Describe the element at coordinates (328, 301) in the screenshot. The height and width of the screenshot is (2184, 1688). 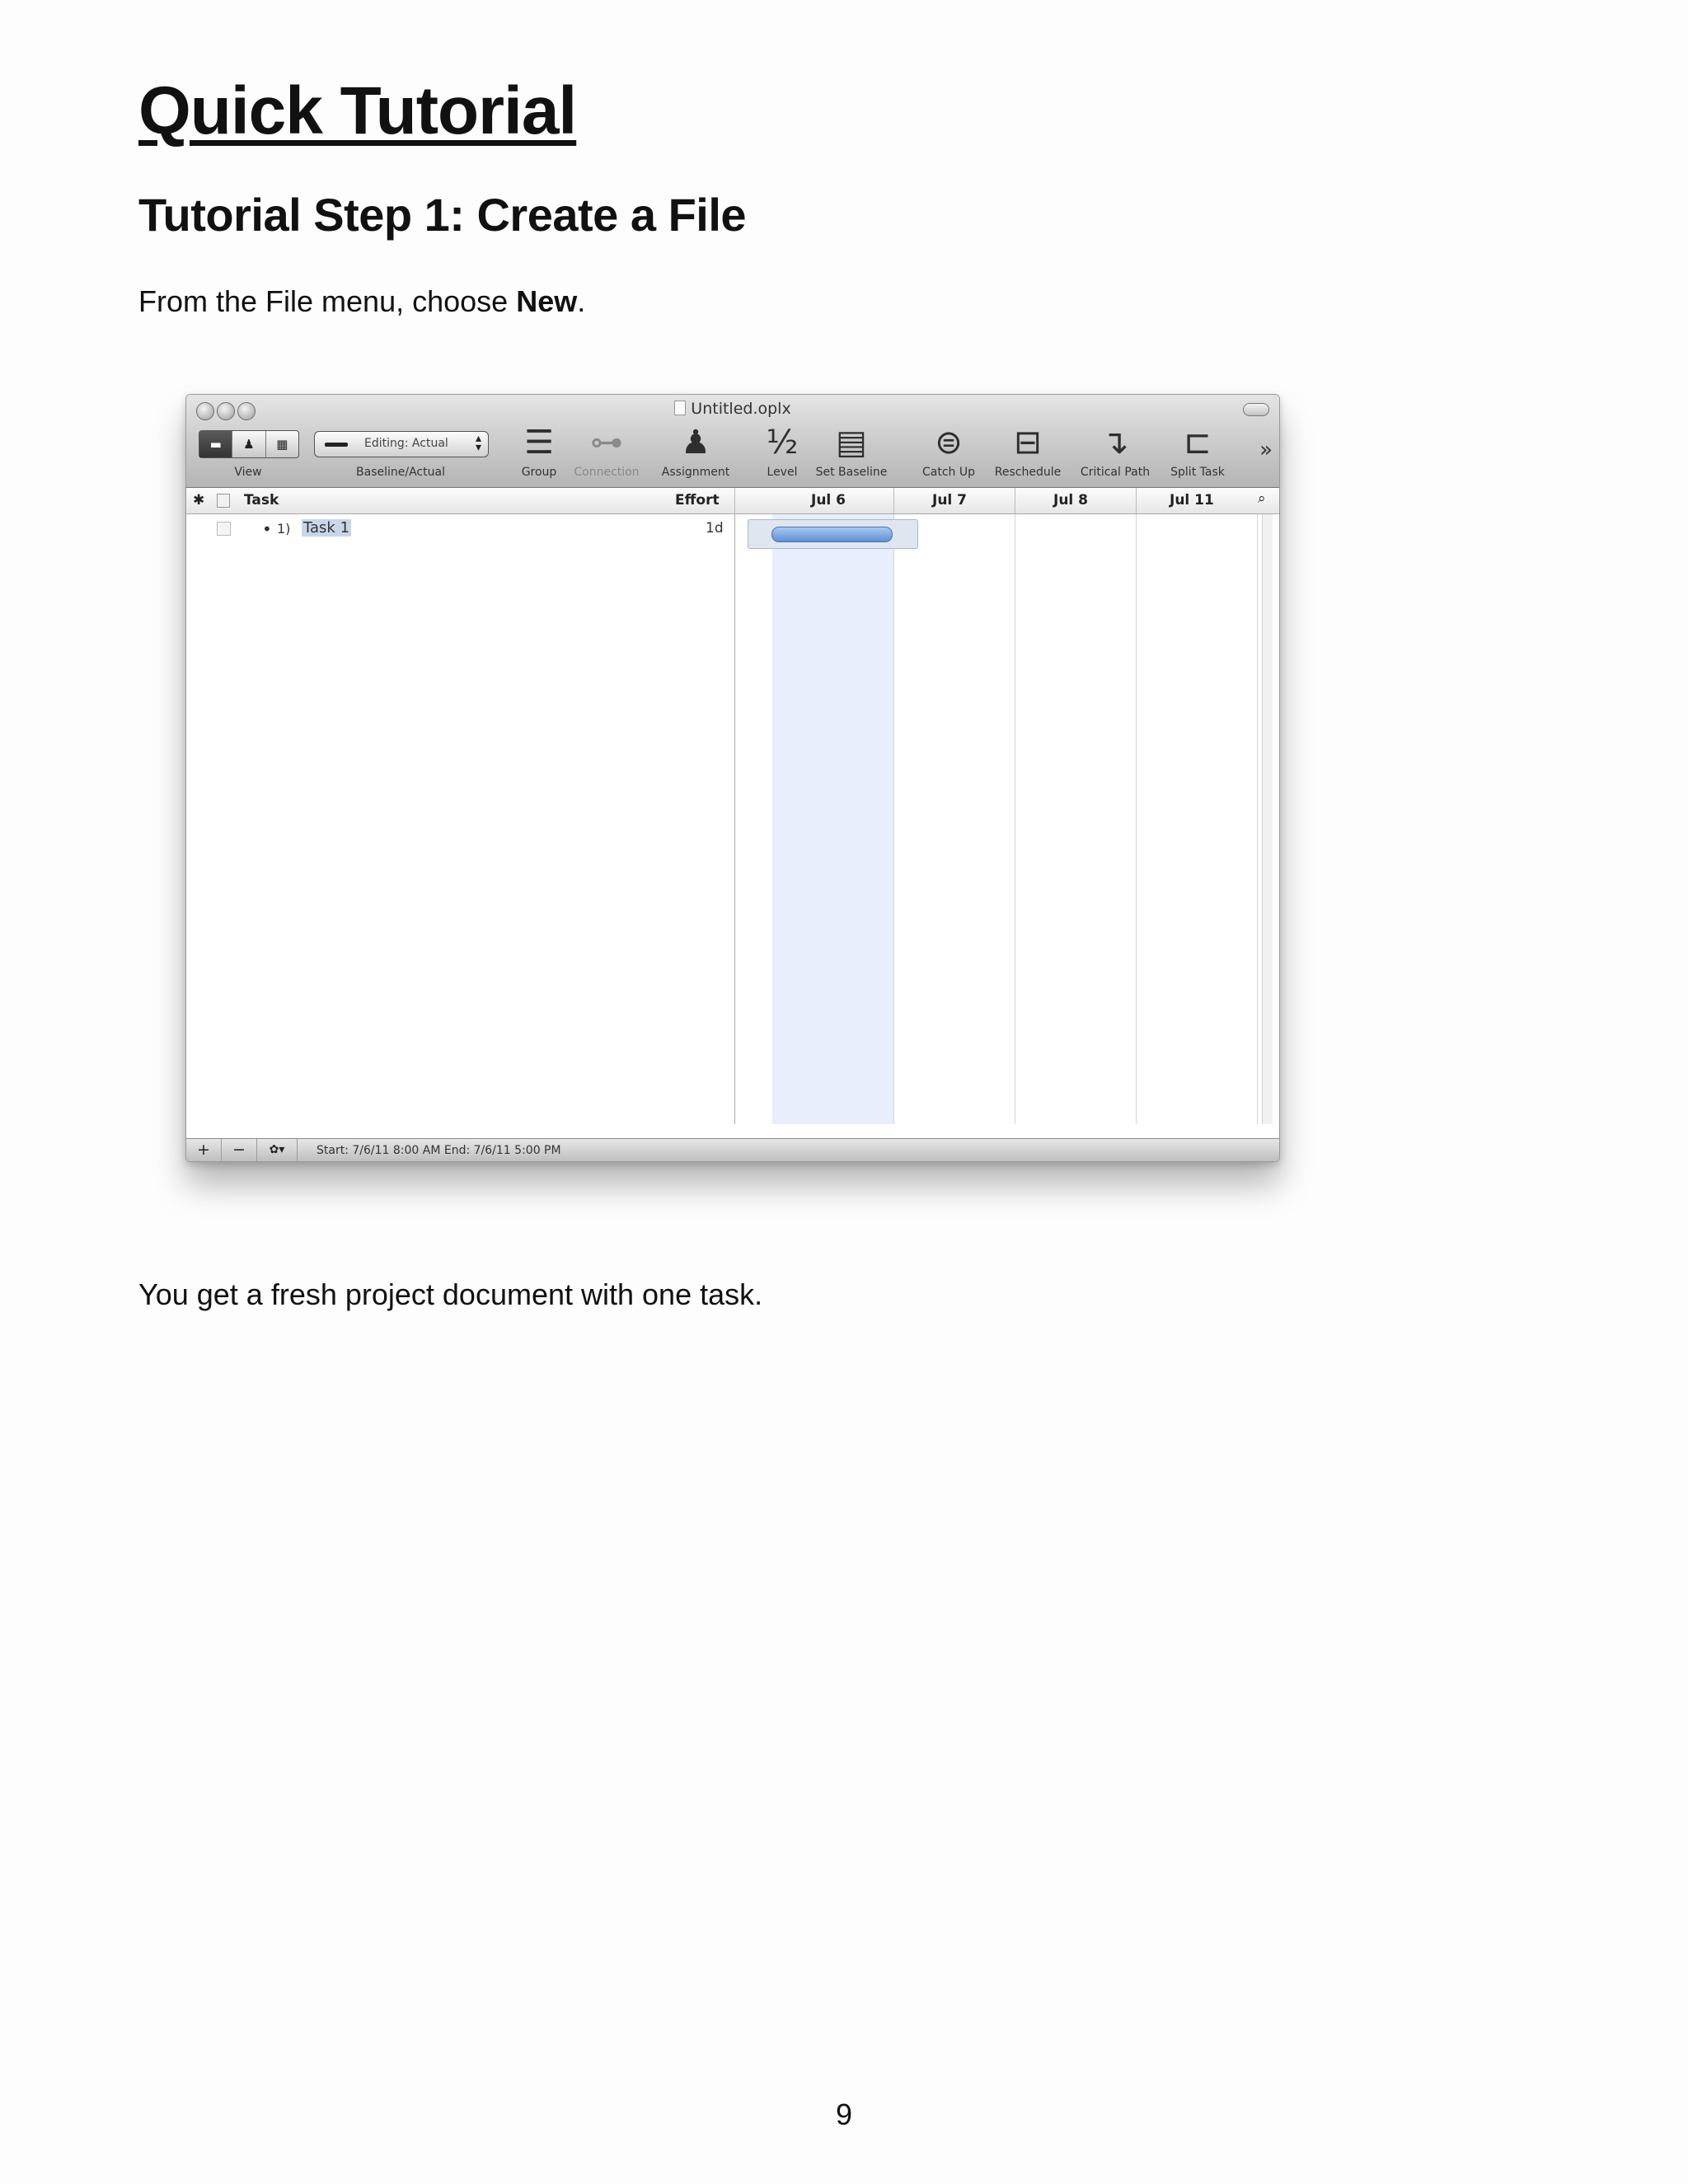
I see `intro-text: From the File menu, choose` at that location.